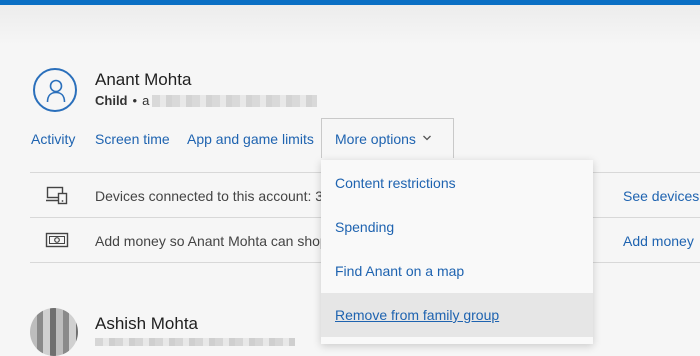 This screenshot has height=356, width=700. Describe the element at coordinates (209, 196) in the screenshot. I see `devices-row-text: Devices connected to this account: 3` at that location.